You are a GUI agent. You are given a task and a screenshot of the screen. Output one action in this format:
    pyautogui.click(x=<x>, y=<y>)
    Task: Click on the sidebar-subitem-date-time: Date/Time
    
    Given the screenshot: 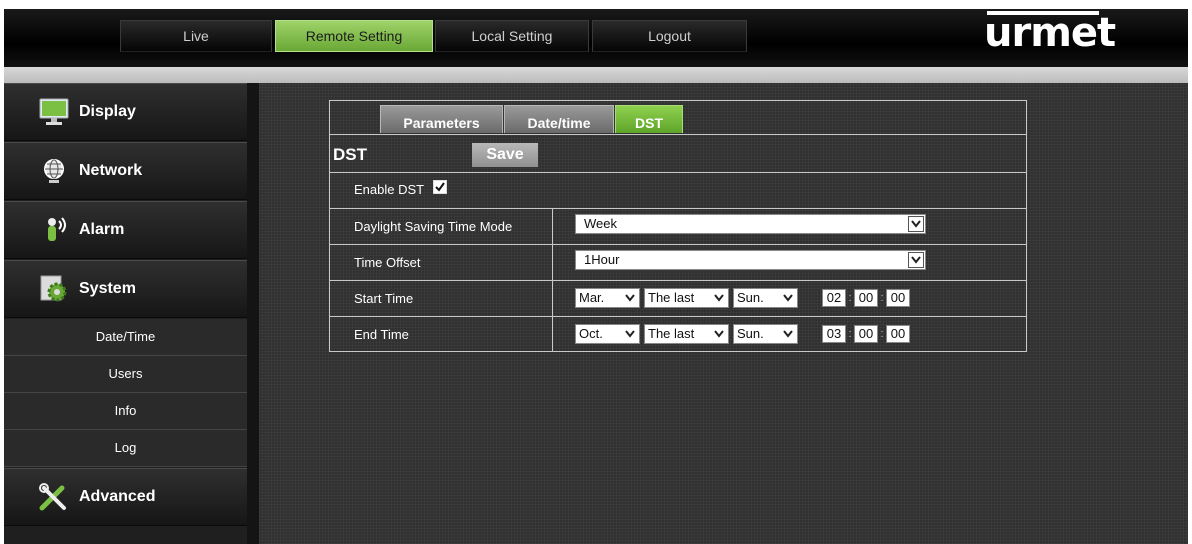 What is the action you would take?
    pyautogui.click(x=125, y=337)
    